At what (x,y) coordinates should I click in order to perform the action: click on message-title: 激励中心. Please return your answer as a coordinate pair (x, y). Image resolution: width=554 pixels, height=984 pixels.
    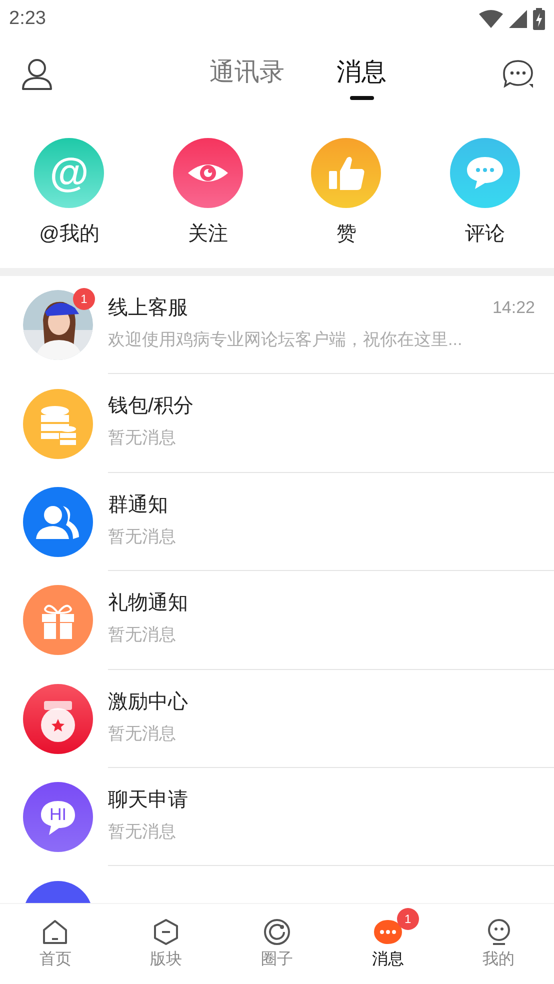
    Looking at the image, I should click on (148, 702).